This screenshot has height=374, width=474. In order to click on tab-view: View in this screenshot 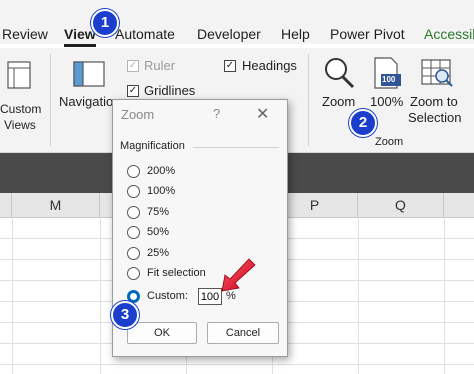, I will do `click(80, 34)`.